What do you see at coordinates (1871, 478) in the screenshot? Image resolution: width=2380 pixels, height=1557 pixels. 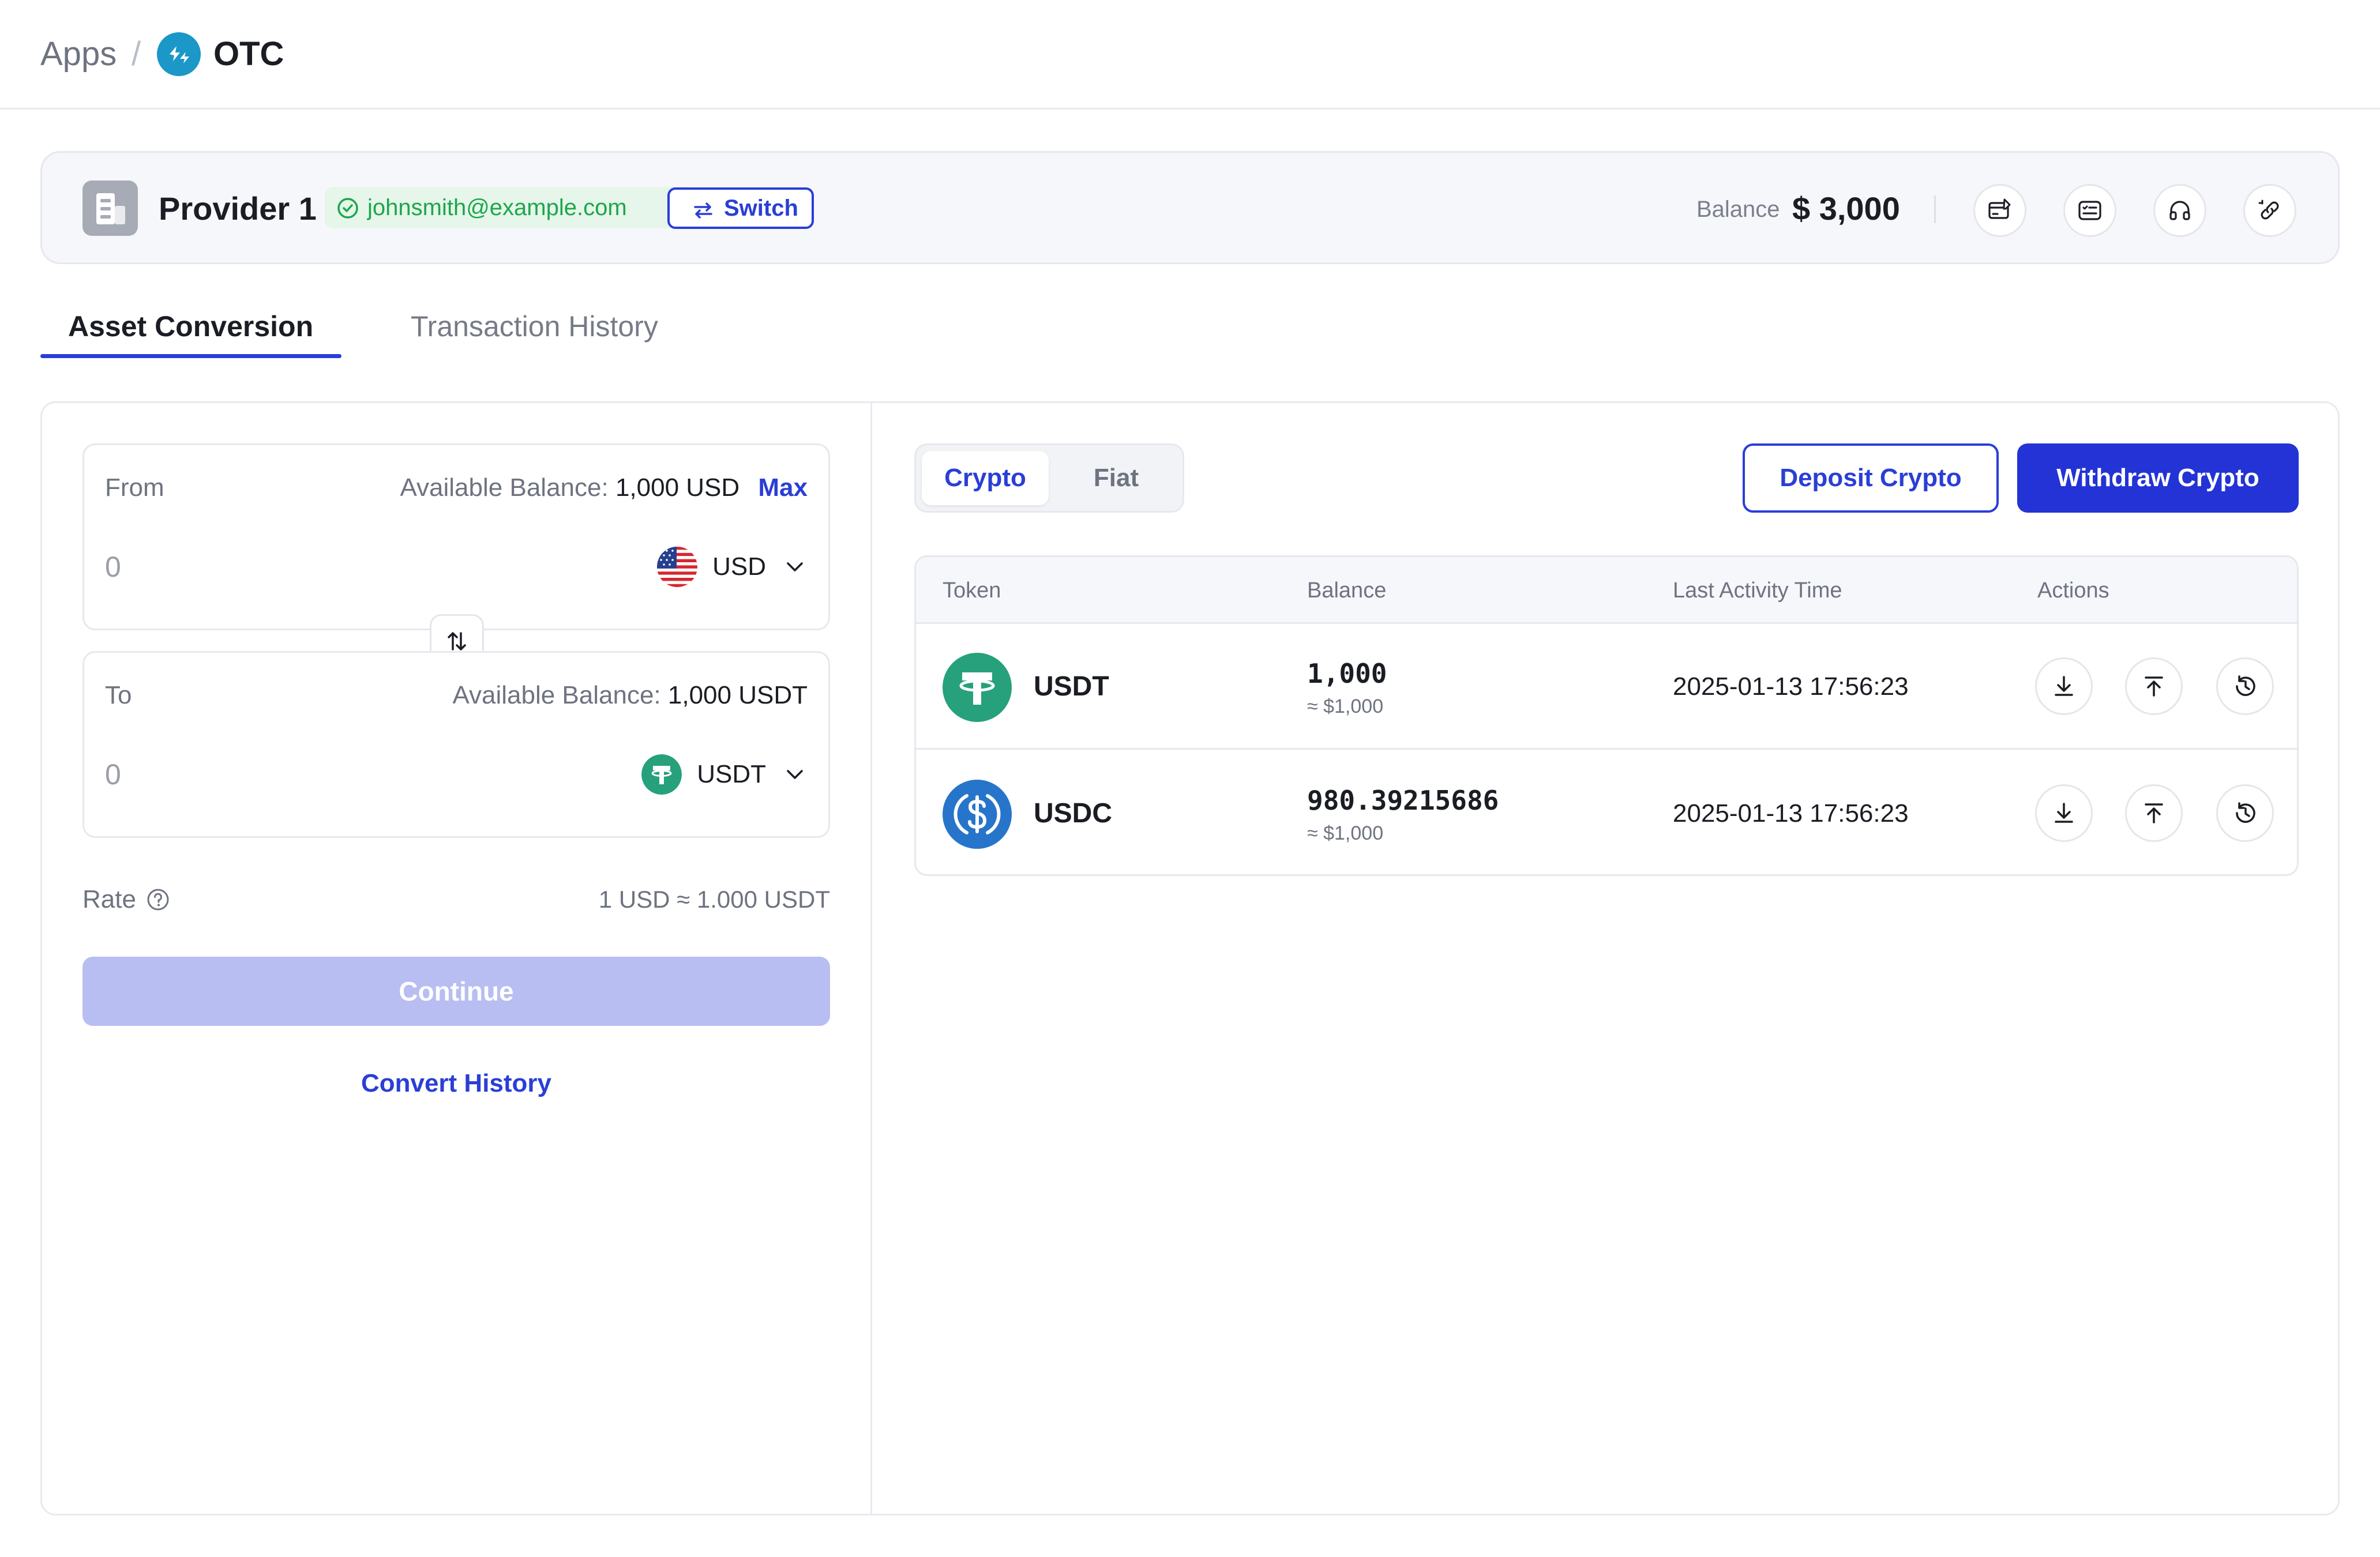 I see `deposit-crypto-button: Deposit Crypto` at bounding box center [1871, 478].